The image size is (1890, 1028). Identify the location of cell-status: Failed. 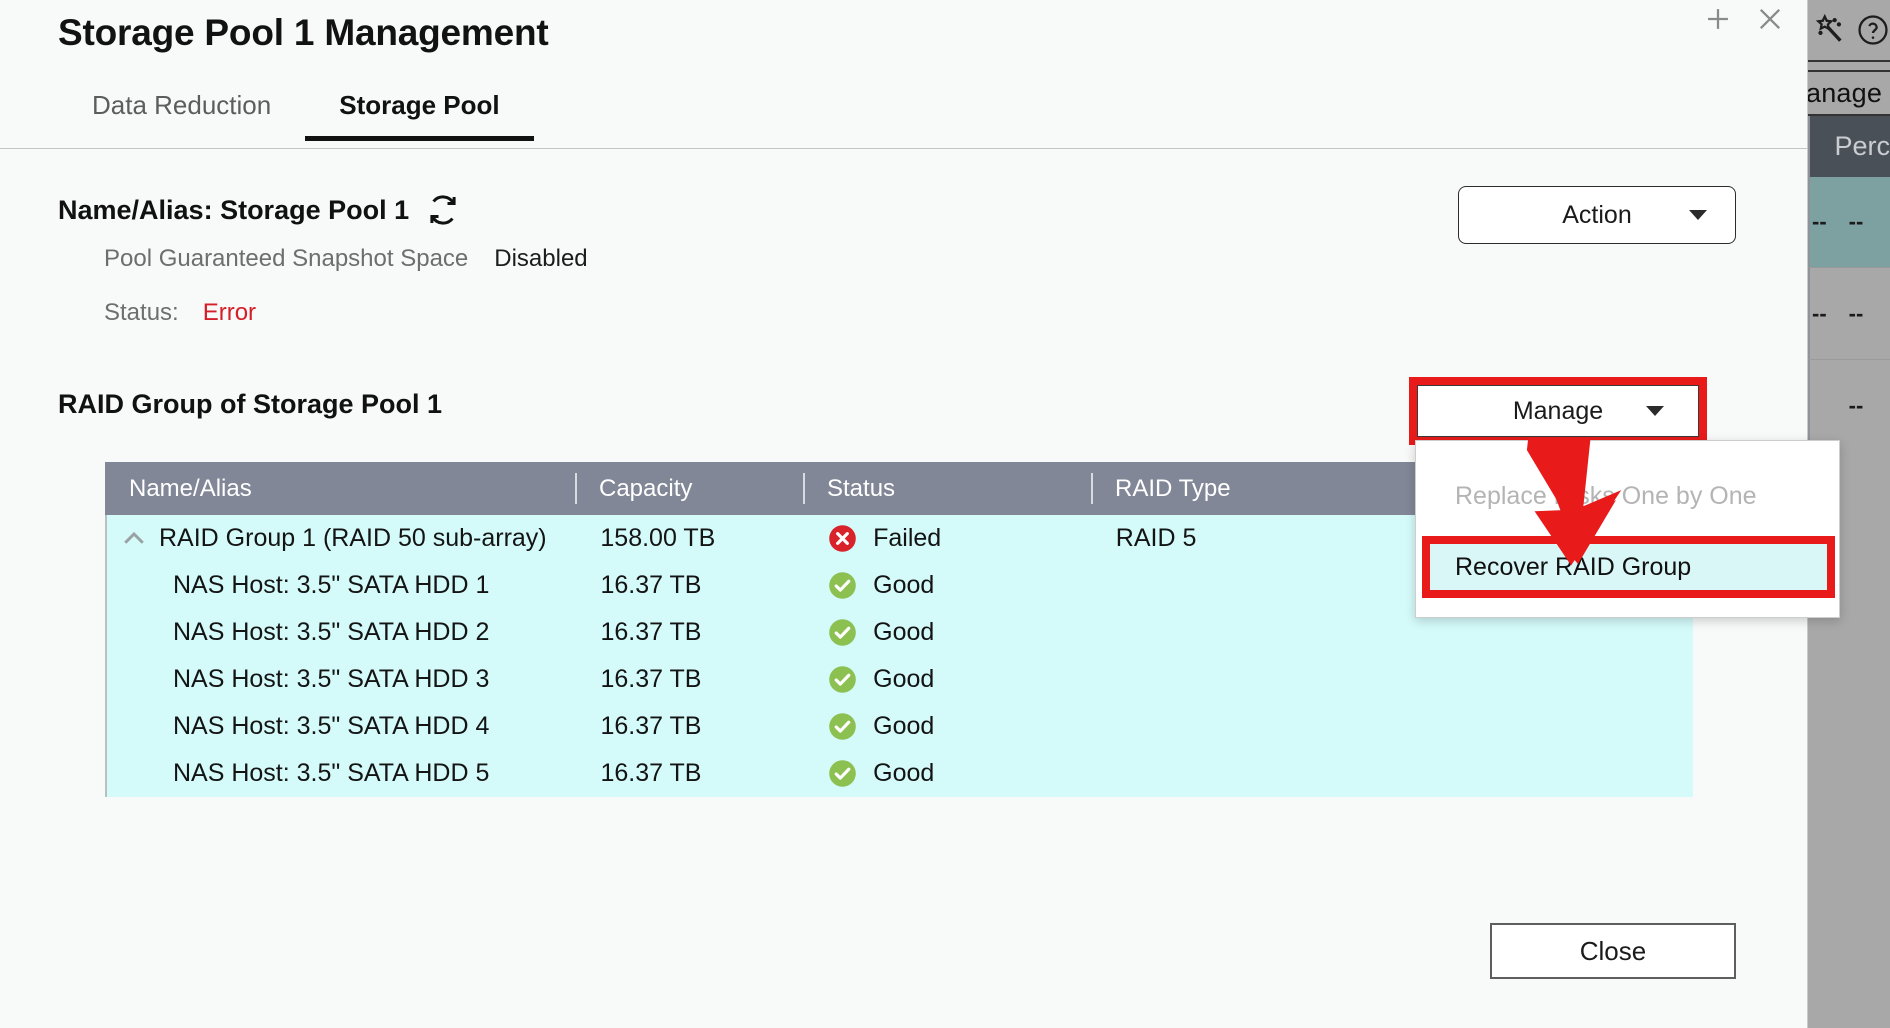
(948, 538).